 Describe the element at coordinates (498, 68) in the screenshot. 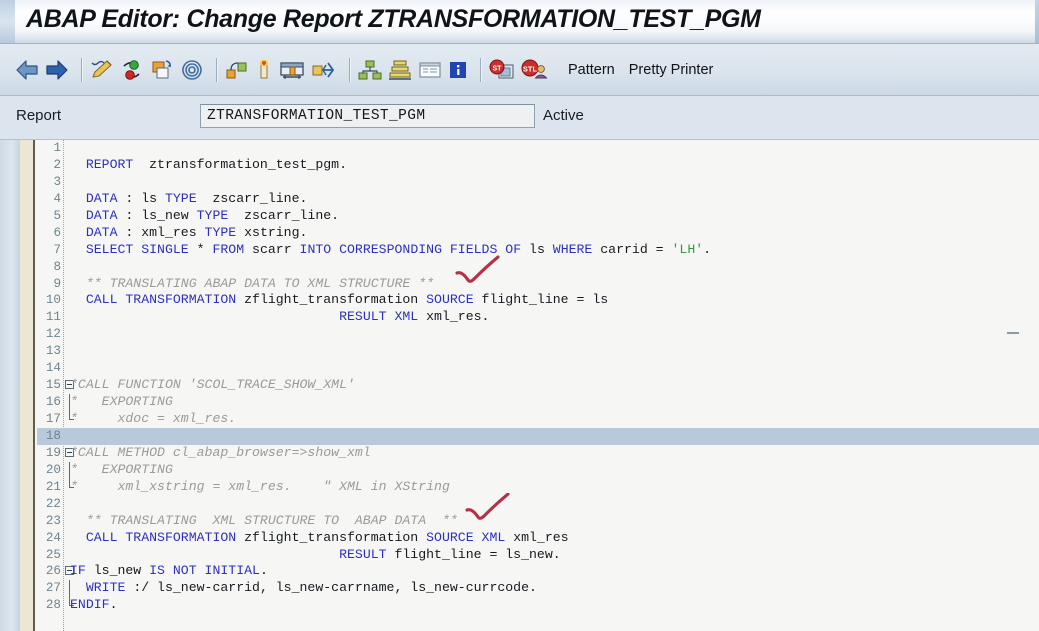

I see `svg-text: ST` at that location.